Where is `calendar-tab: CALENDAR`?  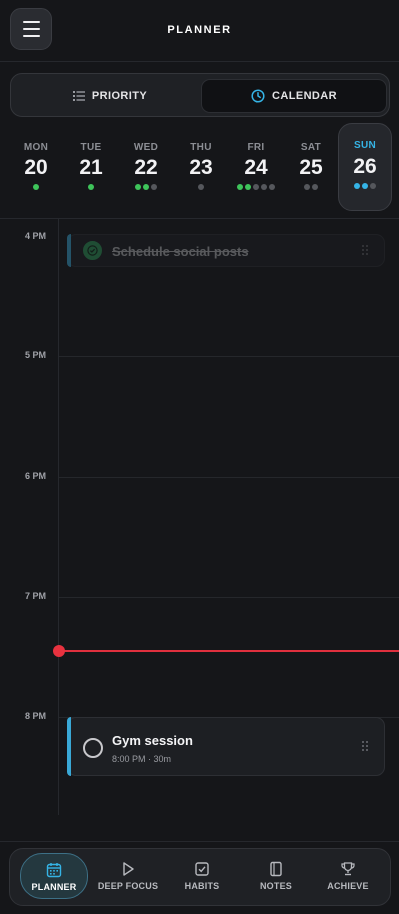 calendar-tab: CALENDAR is located at coordinates (294, 96).